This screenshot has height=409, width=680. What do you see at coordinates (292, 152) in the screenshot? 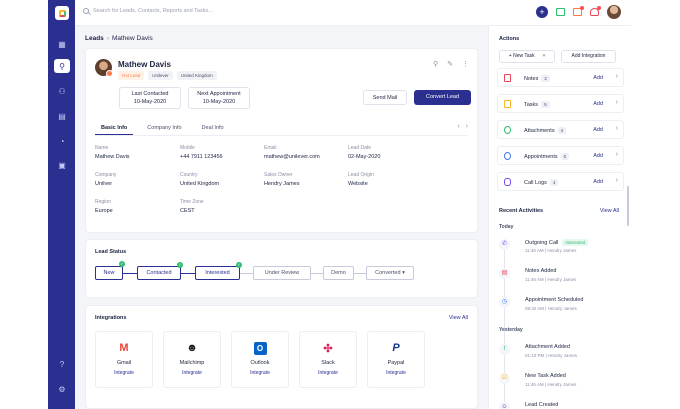
I see `field-email: Email mathew@unilever.com` at bounding box center [292, 152].